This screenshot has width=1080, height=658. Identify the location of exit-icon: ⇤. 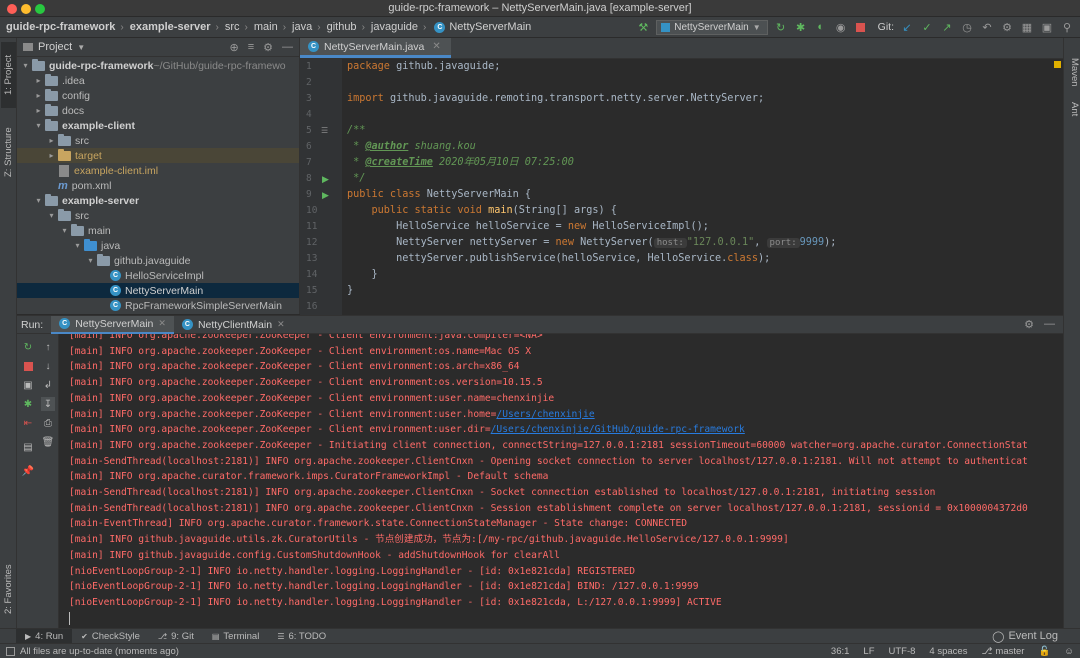
(28, 423).